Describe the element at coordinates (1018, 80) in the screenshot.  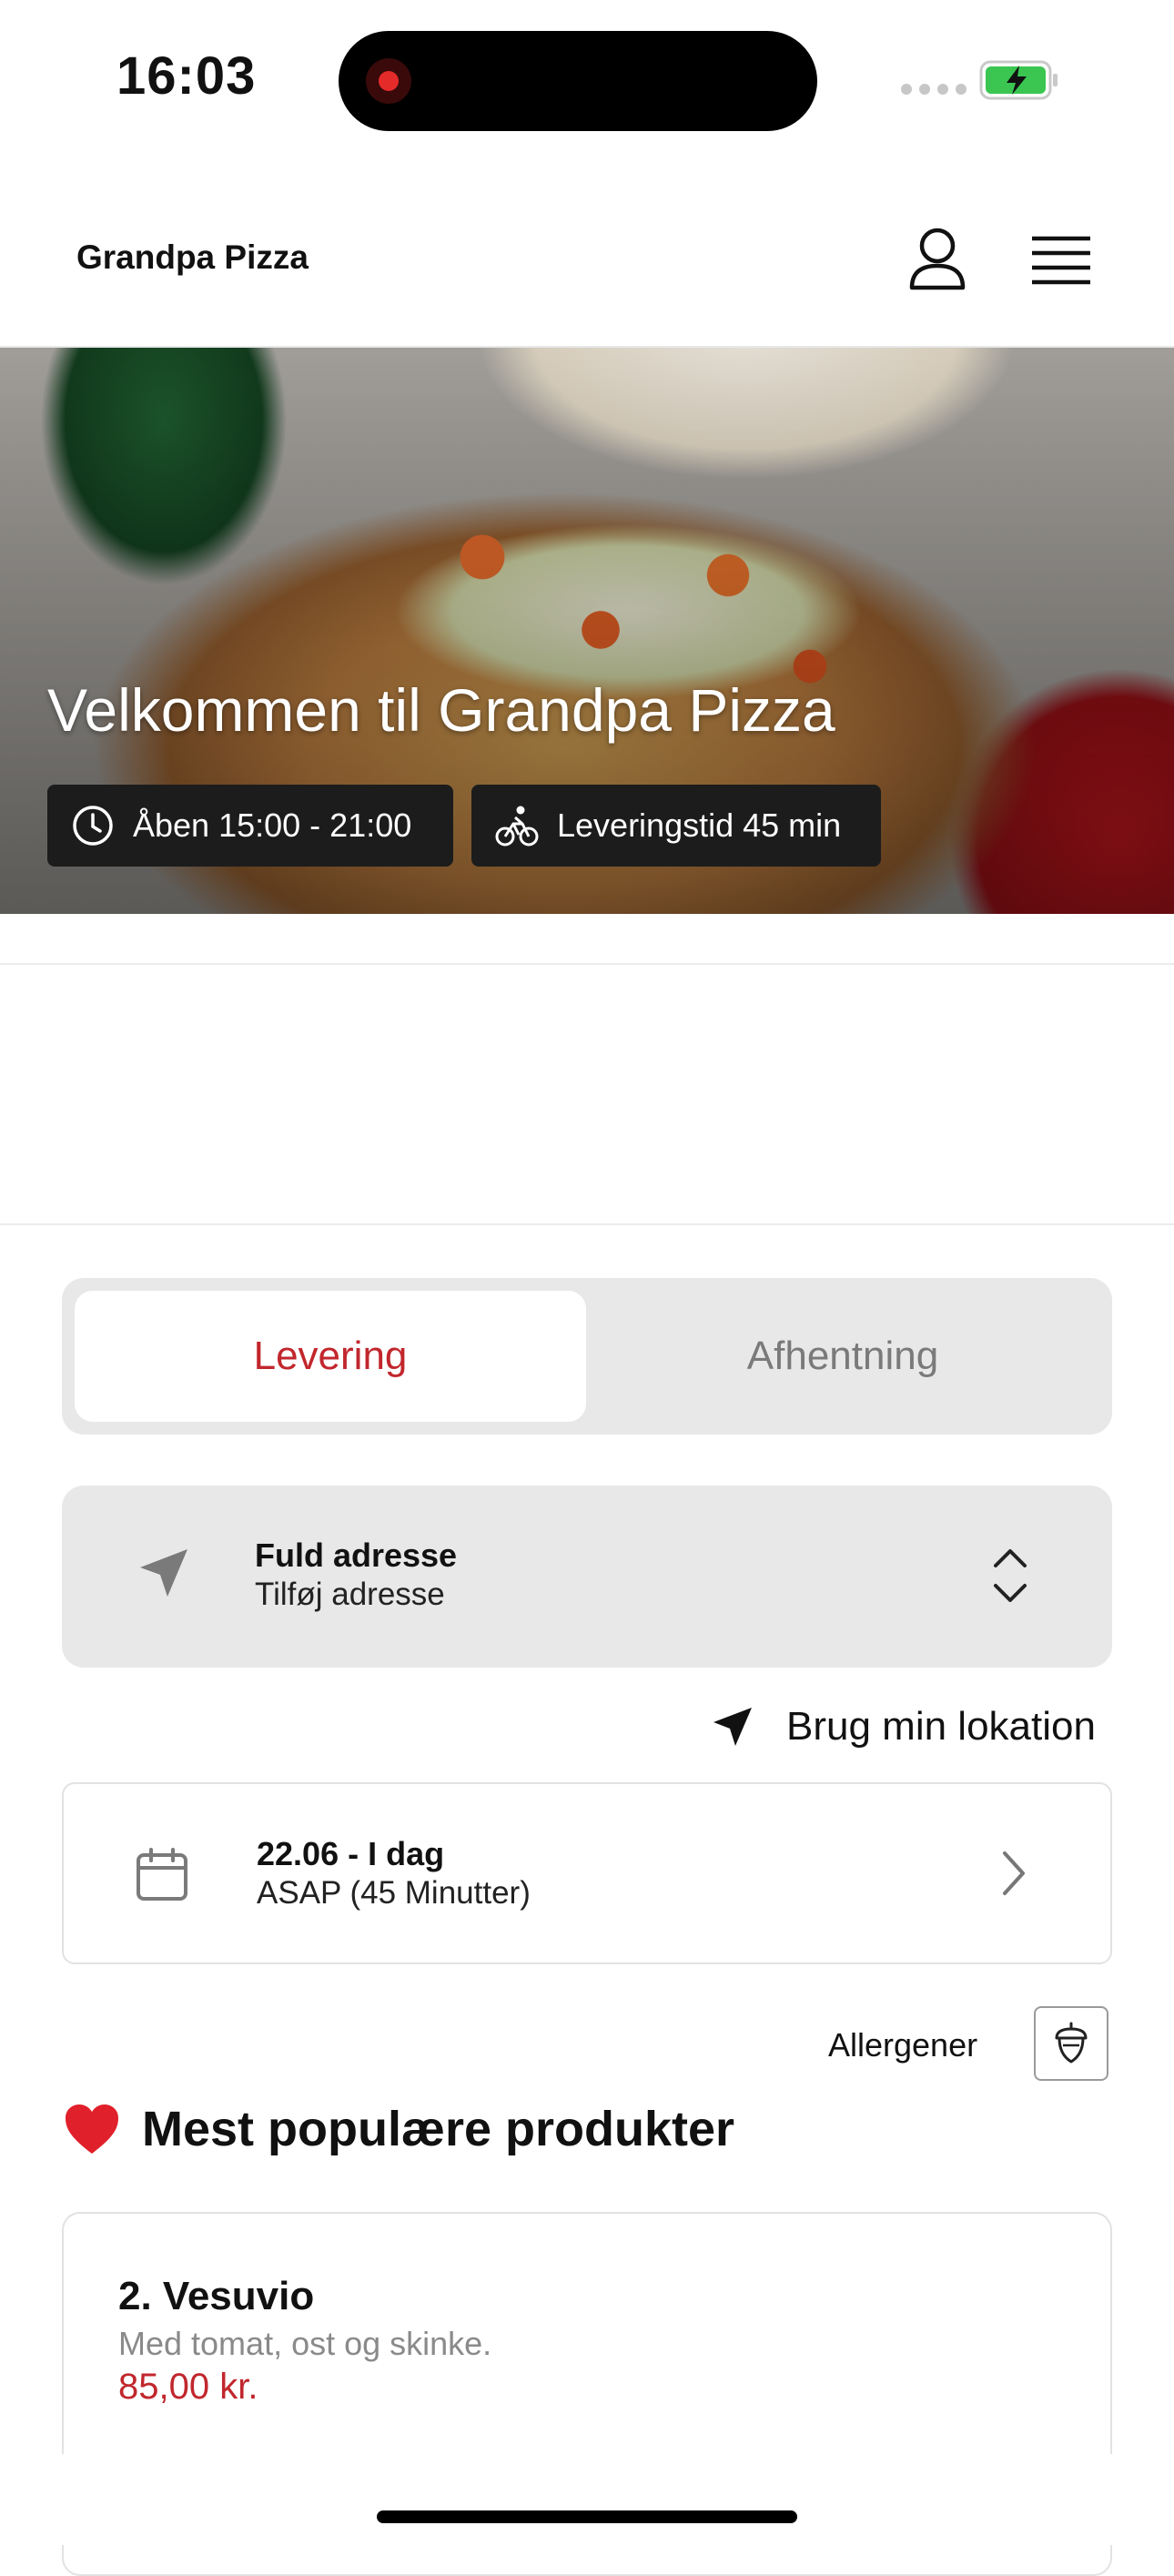
I see `battery-charging-icon` at that location.